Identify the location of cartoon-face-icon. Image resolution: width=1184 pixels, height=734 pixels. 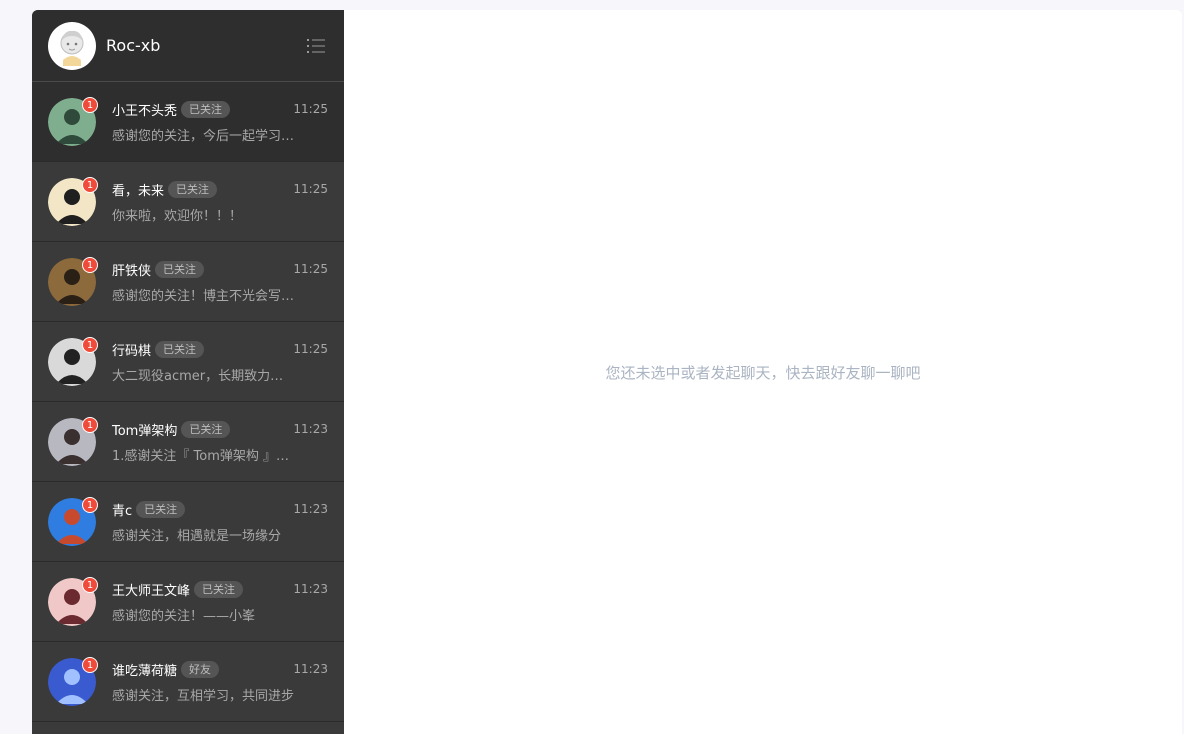
(72, 48).